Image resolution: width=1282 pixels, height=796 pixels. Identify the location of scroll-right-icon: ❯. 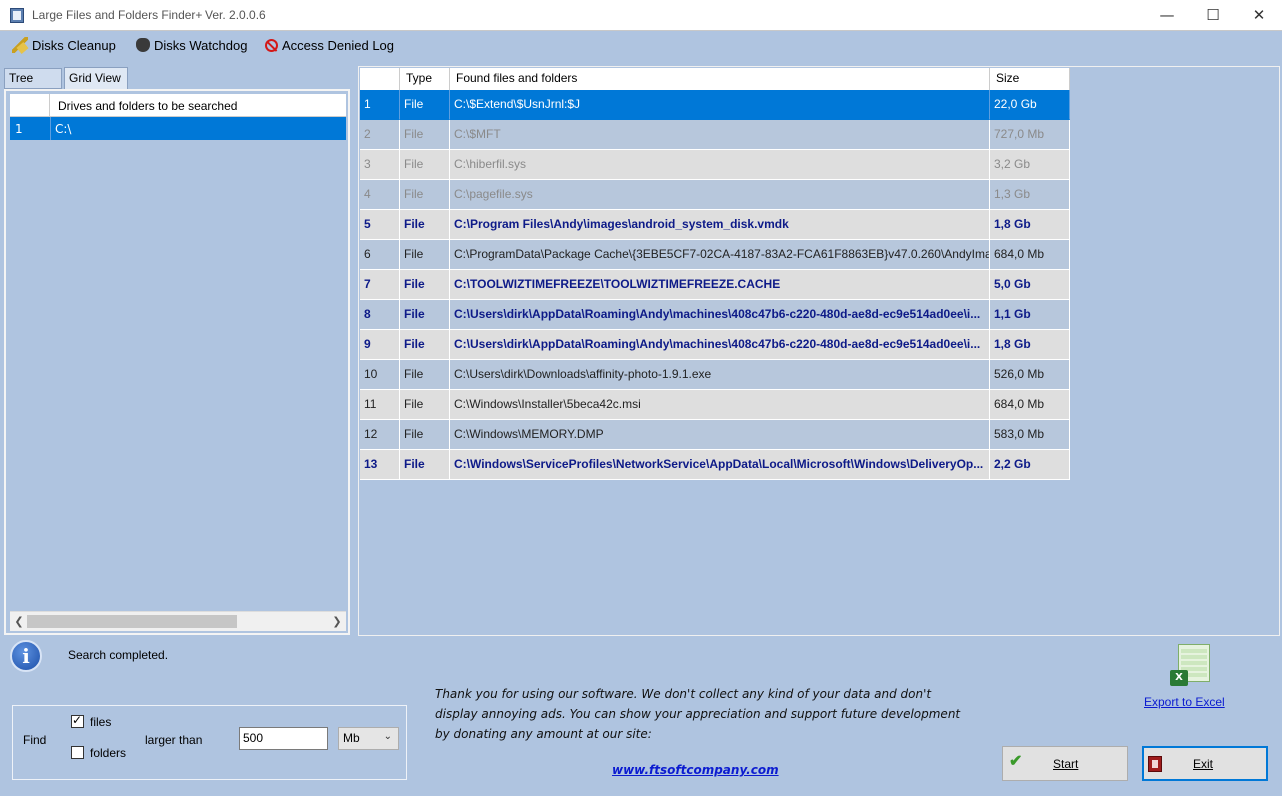
(337, 622).